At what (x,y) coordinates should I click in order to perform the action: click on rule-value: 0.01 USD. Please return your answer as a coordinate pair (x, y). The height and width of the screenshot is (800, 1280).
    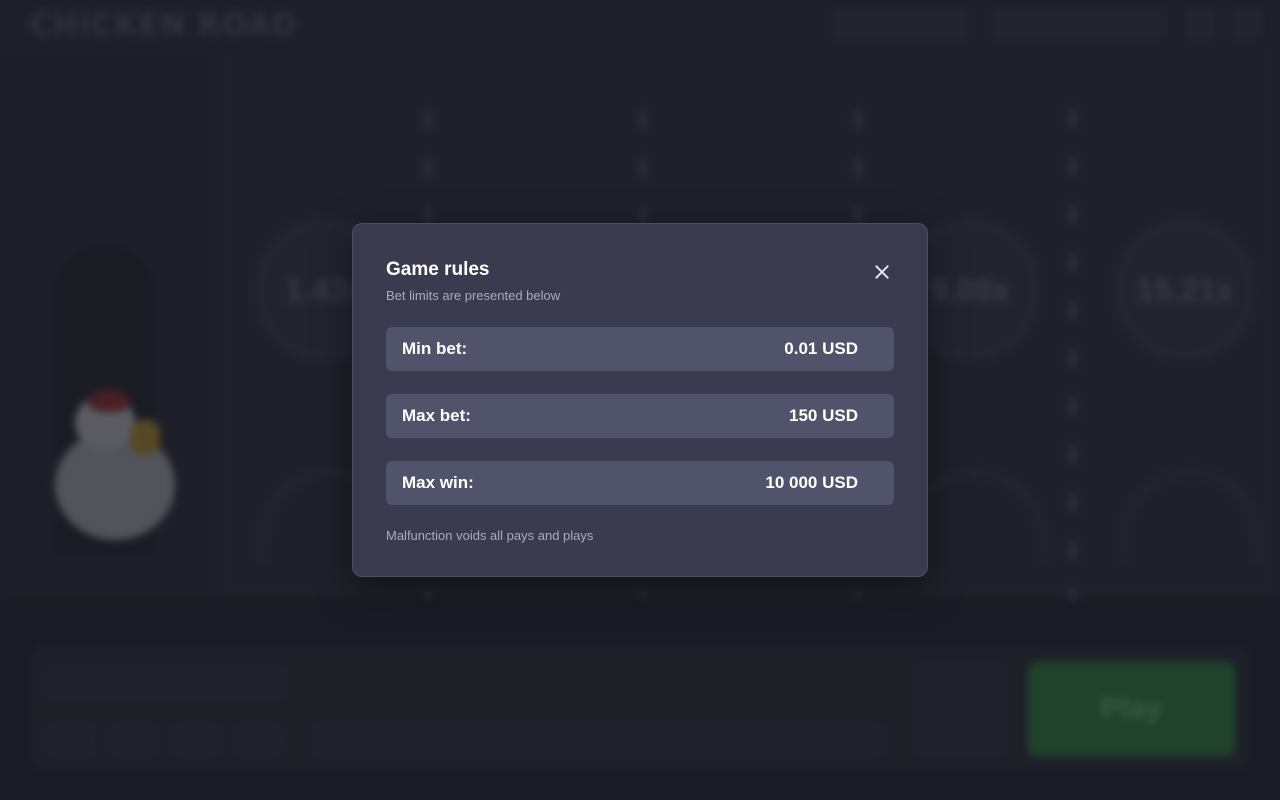
    Looking at the image, I should click on (821, 348).